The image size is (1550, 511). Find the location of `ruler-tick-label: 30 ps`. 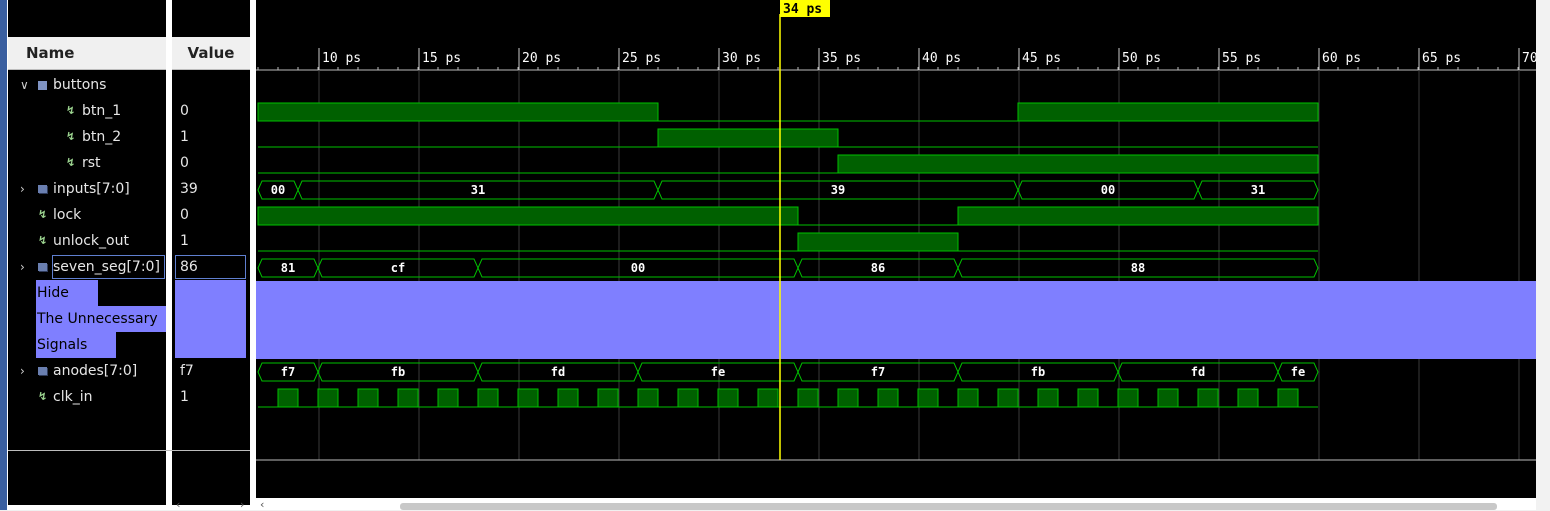

ruler-tick-label: 30 ps is located at coordinates (741, 58).